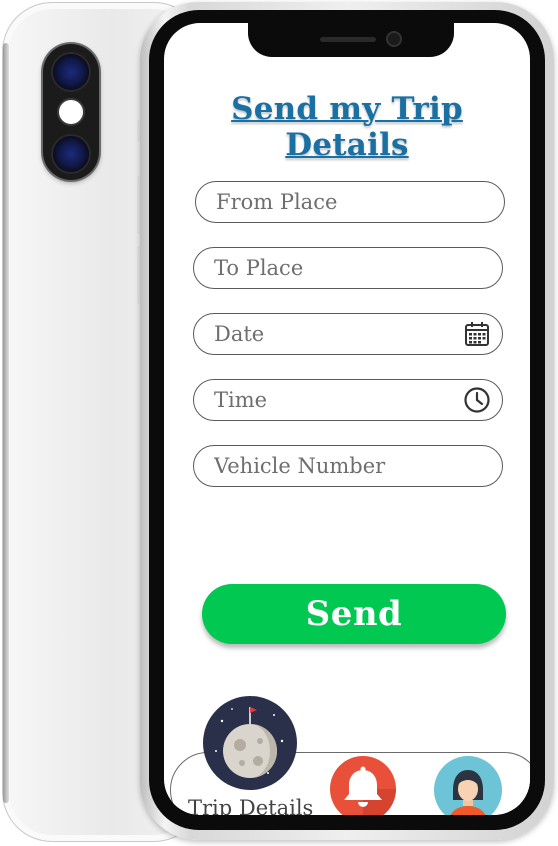 The width and height of the screenshot is (558, 846). I want to click on front-camera-icon, so click(394, 39).